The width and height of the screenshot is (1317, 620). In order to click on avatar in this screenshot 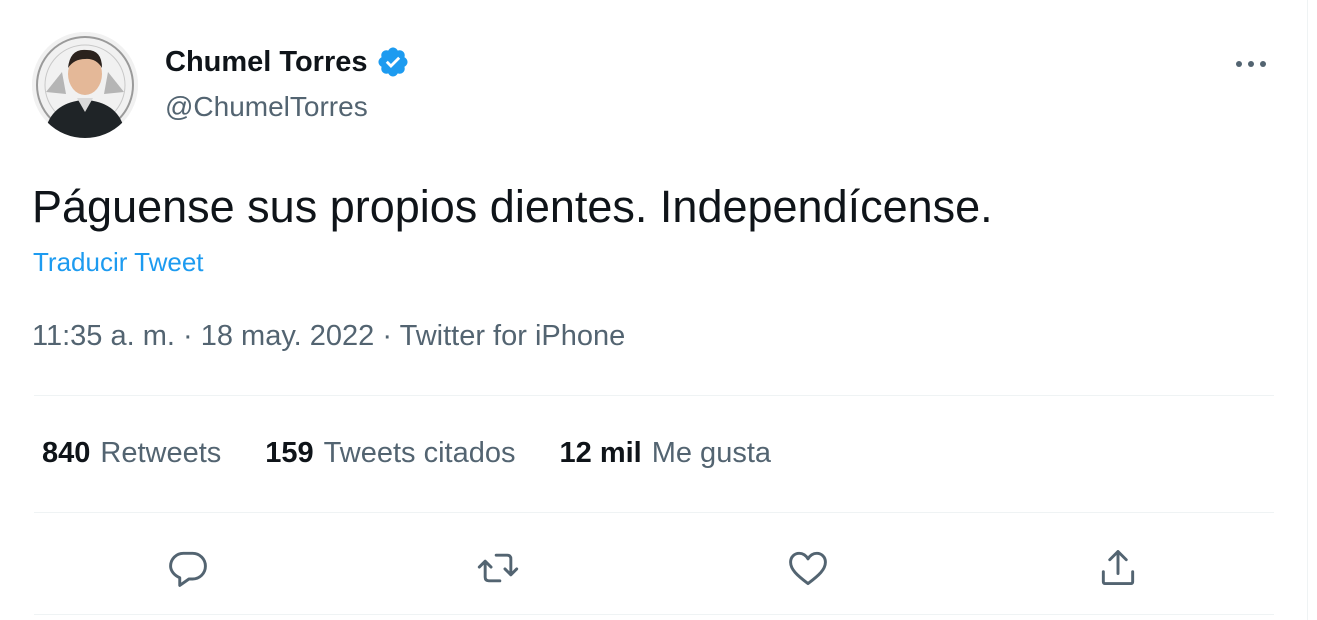, I will do `click(85, 85)`.